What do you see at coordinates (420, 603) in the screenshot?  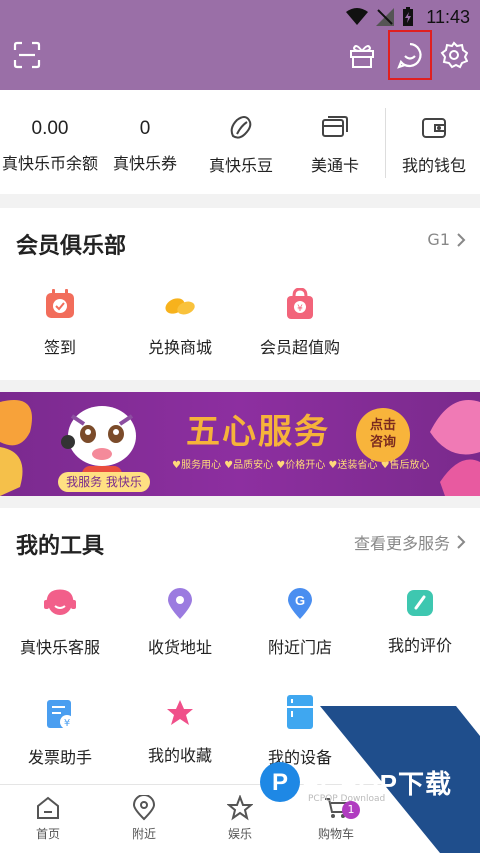 I see `review-icon` at bounding box center [420, 603].